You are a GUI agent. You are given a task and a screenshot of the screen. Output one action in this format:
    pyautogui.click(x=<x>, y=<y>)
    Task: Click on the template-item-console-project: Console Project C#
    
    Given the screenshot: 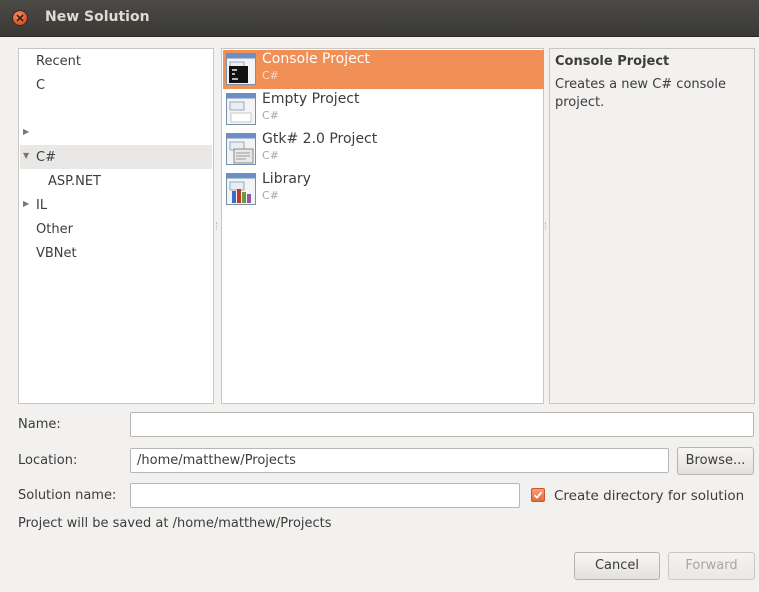 What is the action you would take?
    pyautogui.click(x=383, y=69)
    